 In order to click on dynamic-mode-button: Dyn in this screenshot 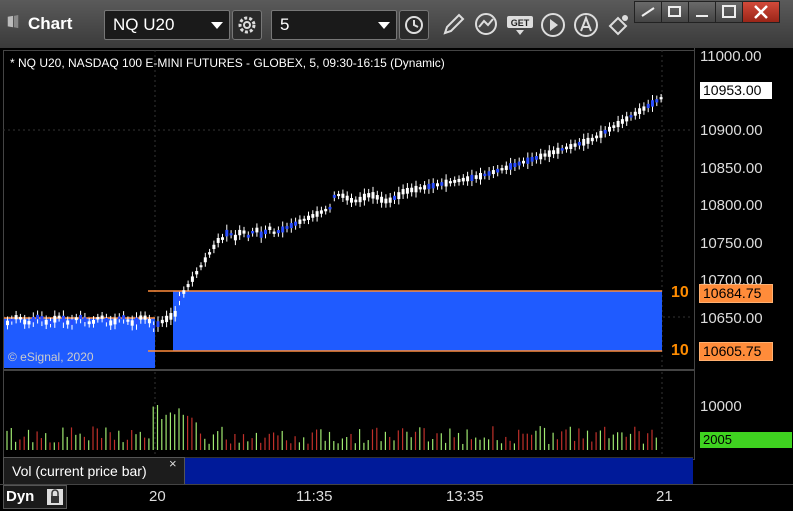, I will do `click(35, 497)`.